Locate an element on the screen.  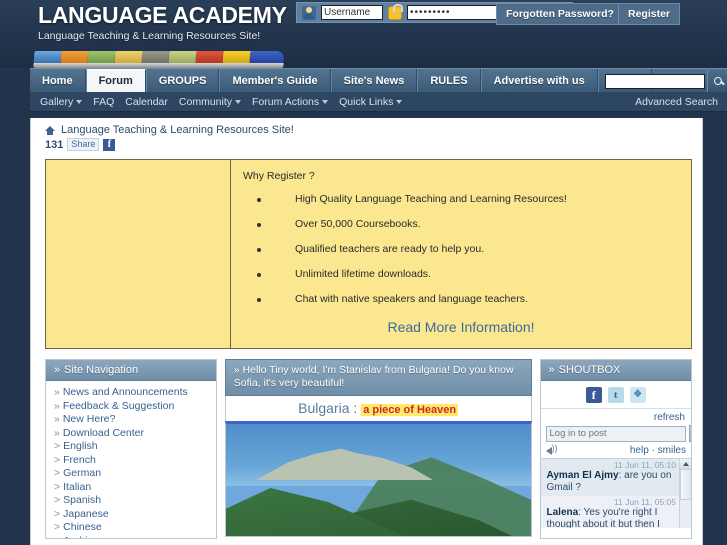
promo-title: Why Register ? is located at coordinates (279, 176).